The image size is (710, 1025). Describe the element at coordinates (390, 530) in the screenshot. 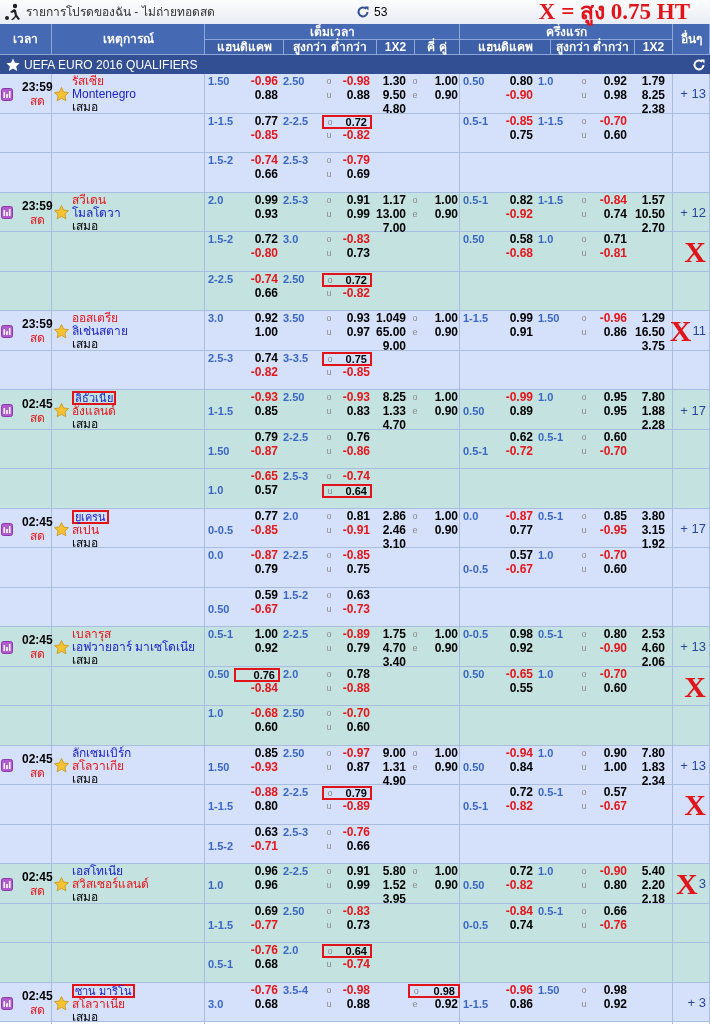

I see `odds-value: 2.46` at that location.